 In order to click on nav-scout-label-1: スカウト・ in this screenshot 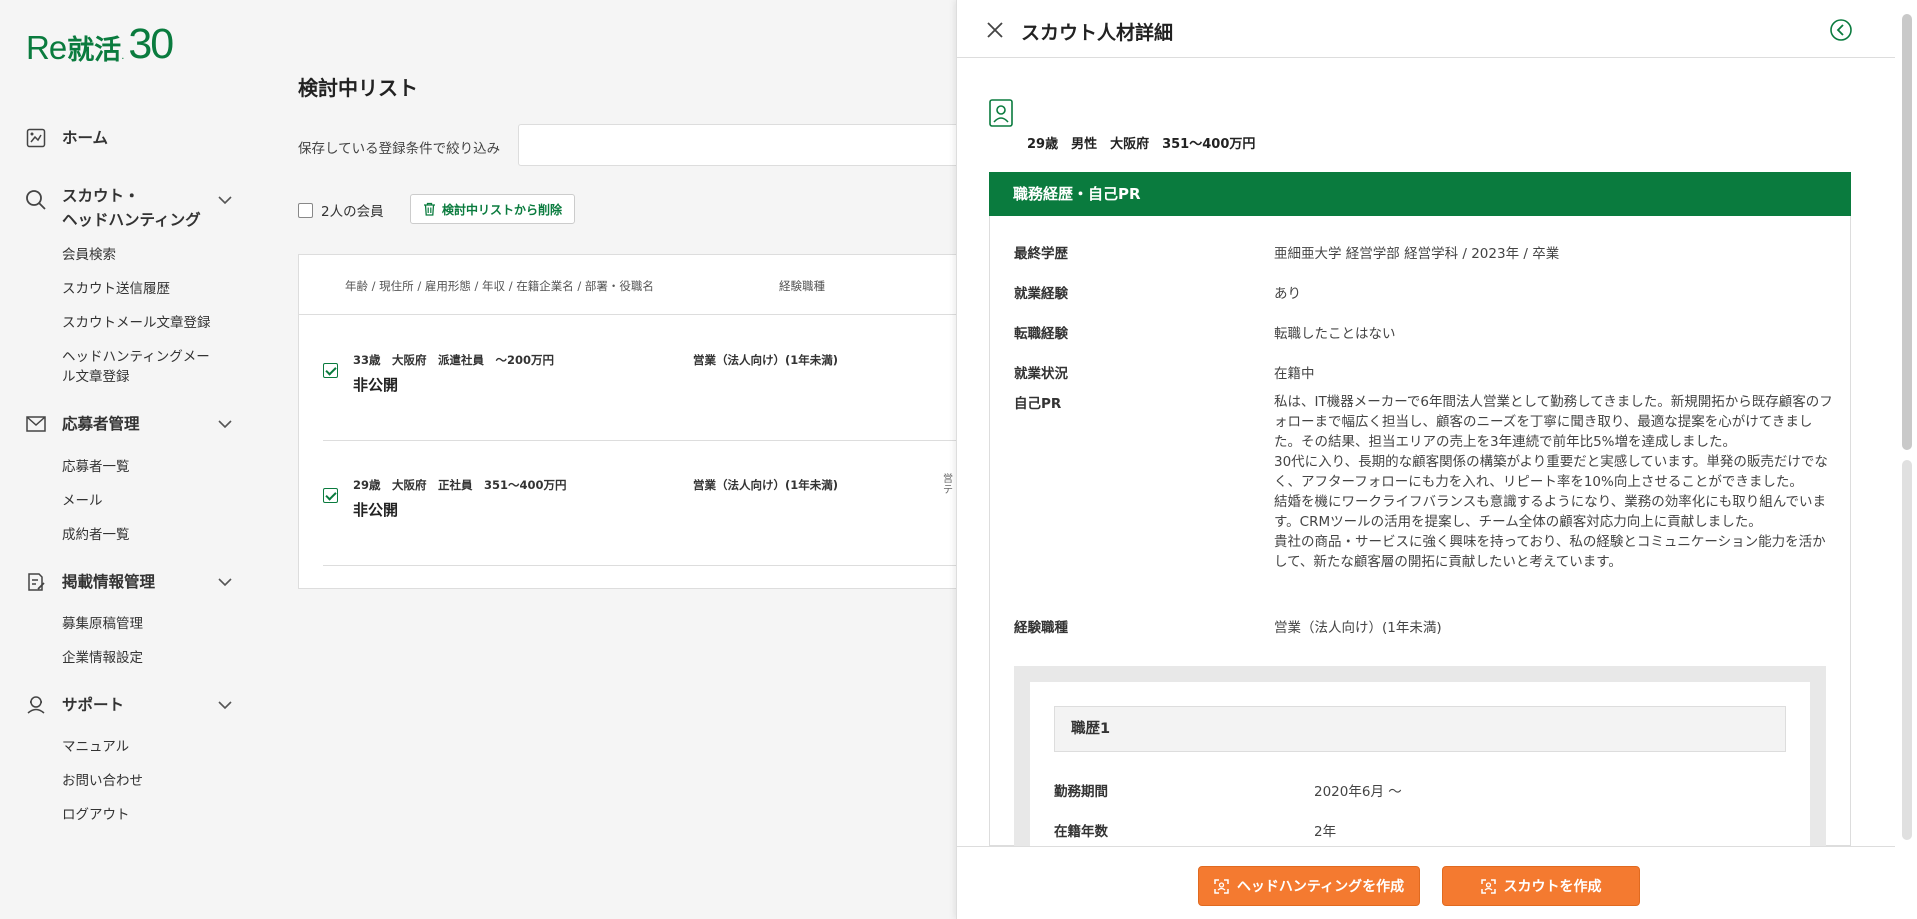, I will do `click(101, 196)`.